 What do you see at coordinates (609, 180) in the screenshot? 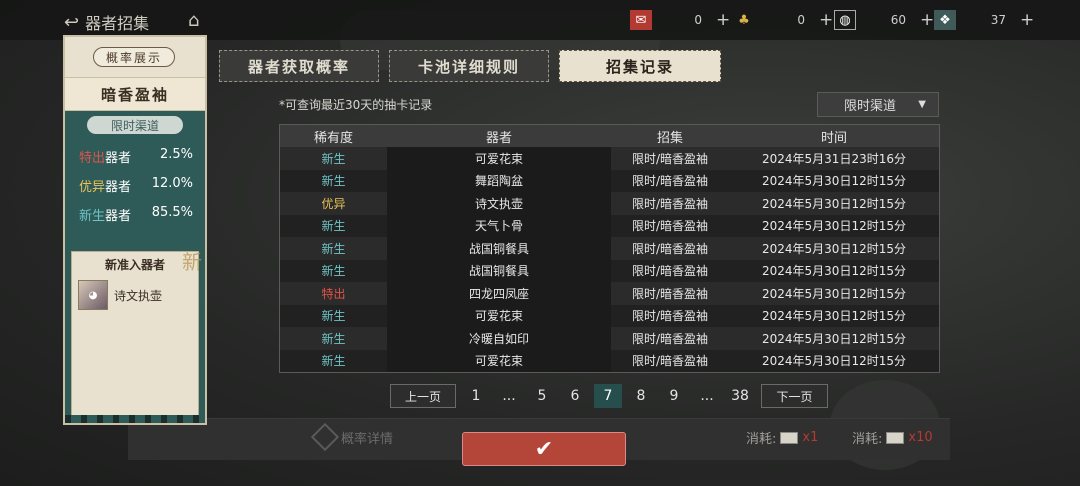
I see `table-row: 新生 舞蹈陶盆 限时/暗香盈袖 2024年5月30日12时15分` at bounding box center [609, 180].